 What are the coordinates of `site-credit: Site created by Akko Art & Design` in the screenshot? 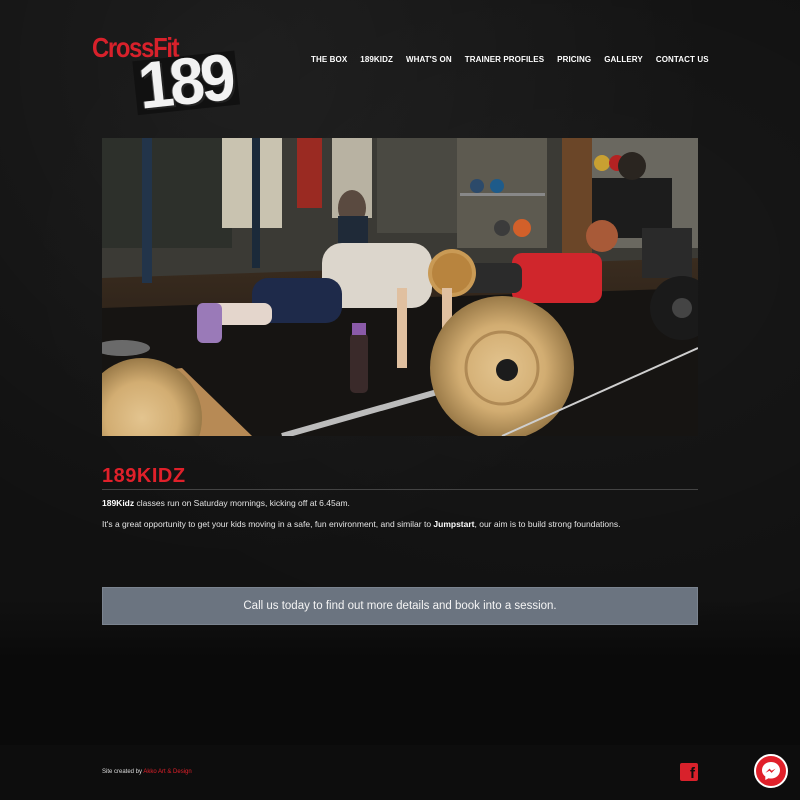 It's located at (147, 772).